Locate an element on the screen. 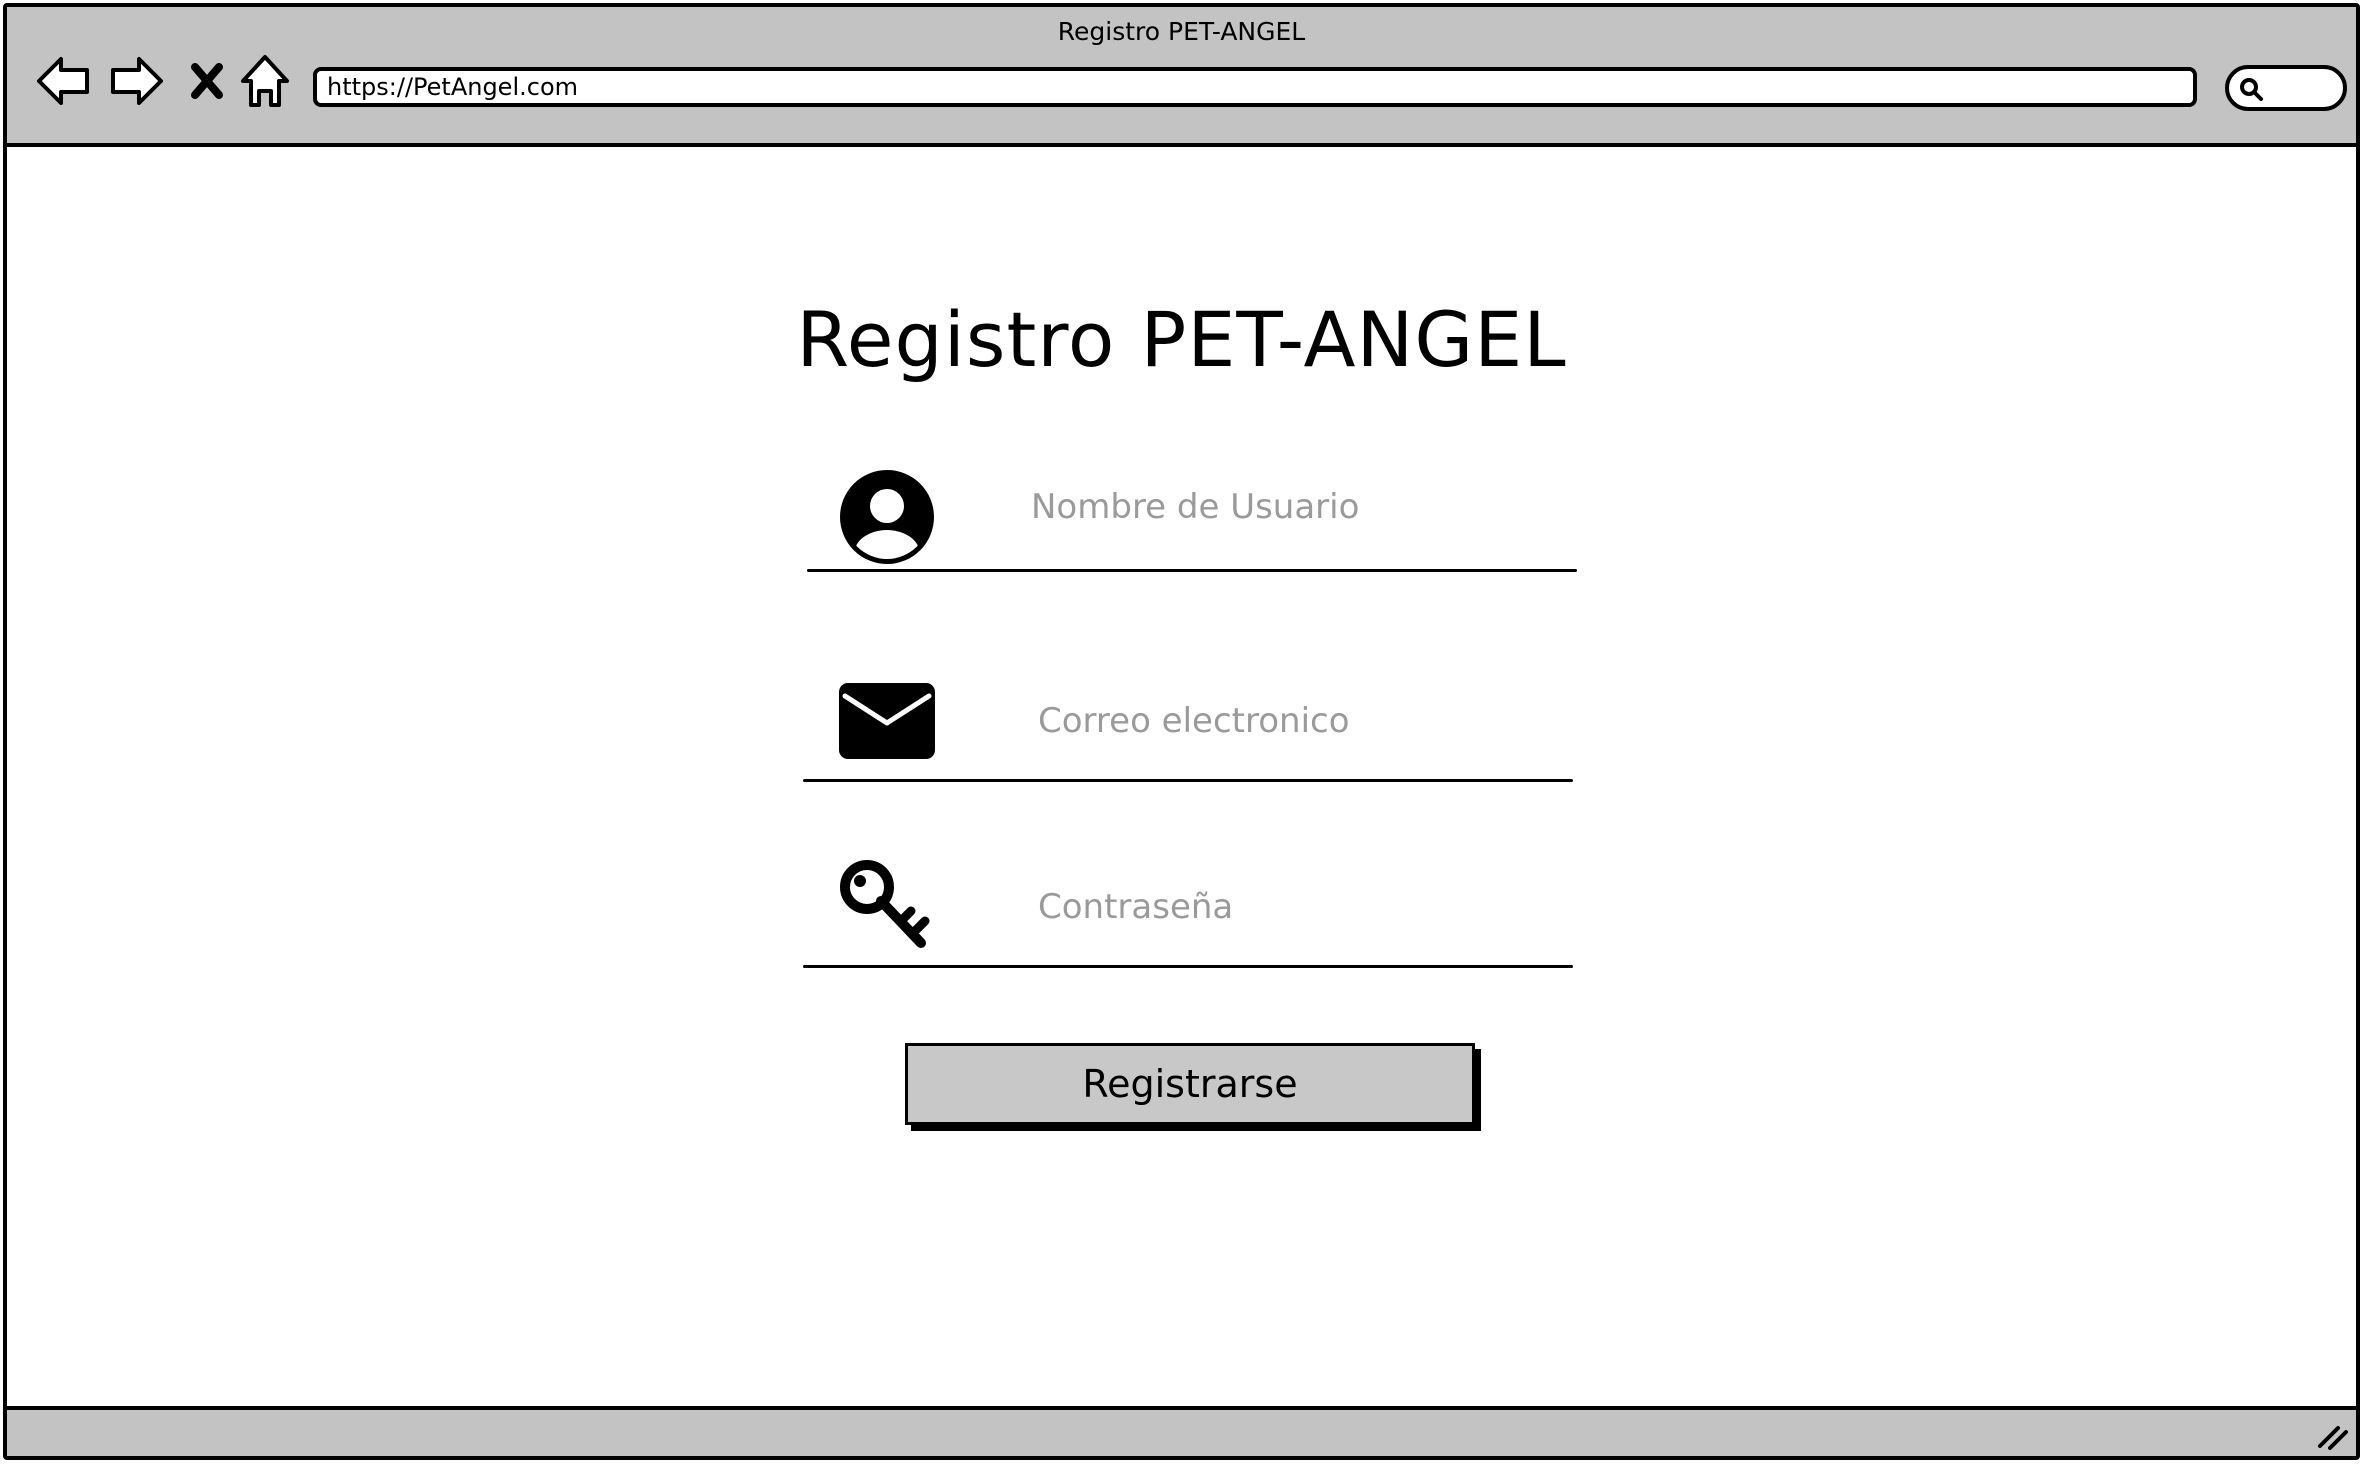 This screenshot has height=1466, width=2366. password-field: Contraseña is located at coordinates (1188, 916).